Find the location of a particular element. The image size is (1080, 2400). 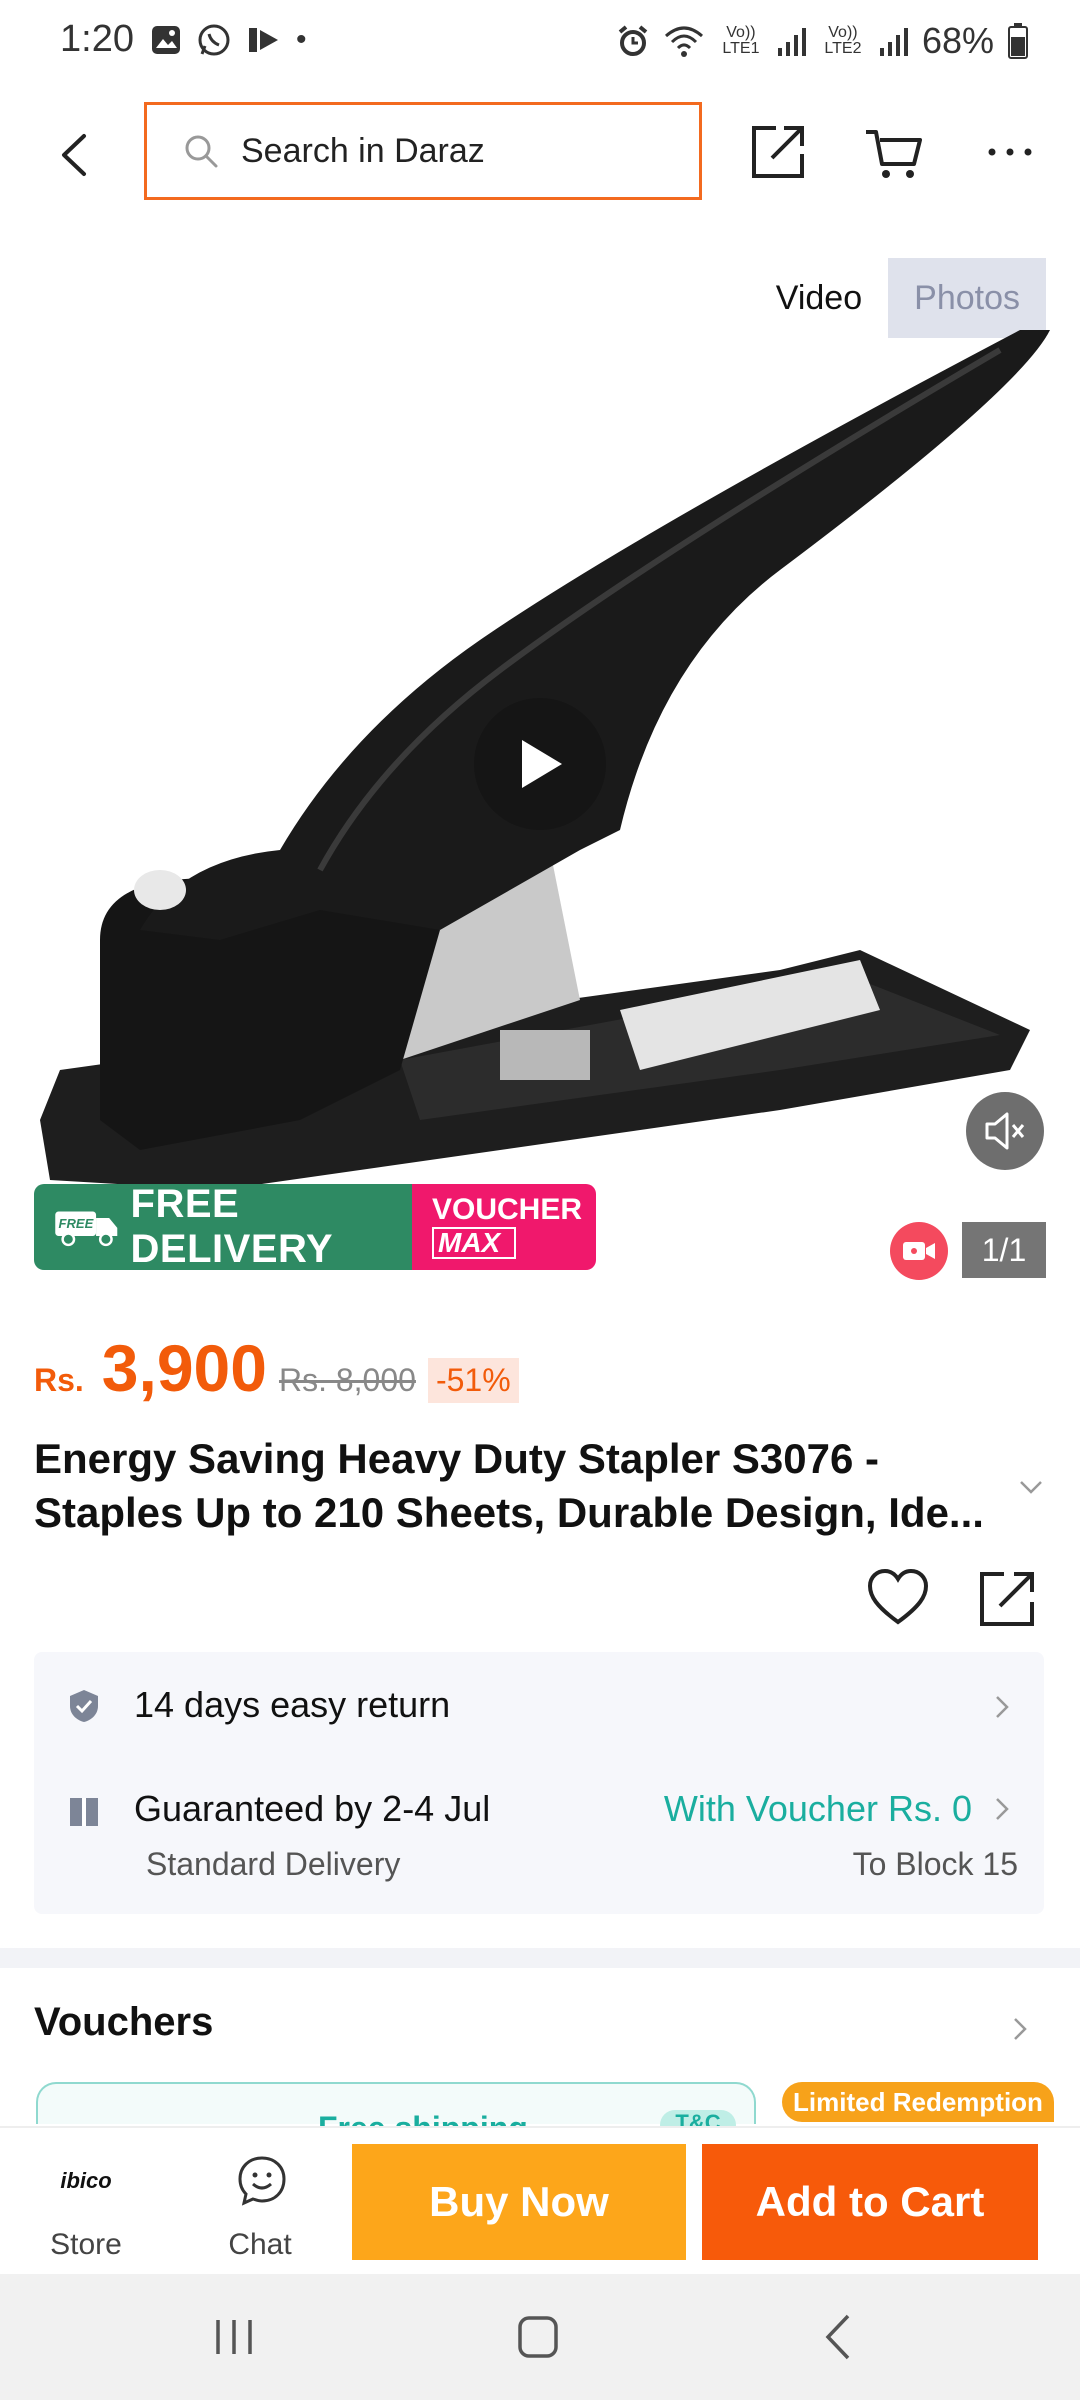

free-tag-text: FREE is located at coordinates (77, 1223).